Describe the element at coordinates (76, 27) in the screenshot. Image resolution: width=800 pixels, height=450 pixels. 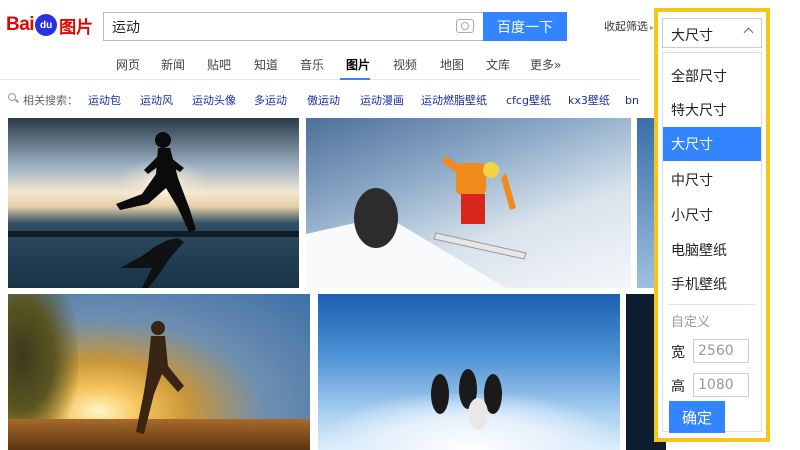
I see `logo-text-images: 图片` at that location.